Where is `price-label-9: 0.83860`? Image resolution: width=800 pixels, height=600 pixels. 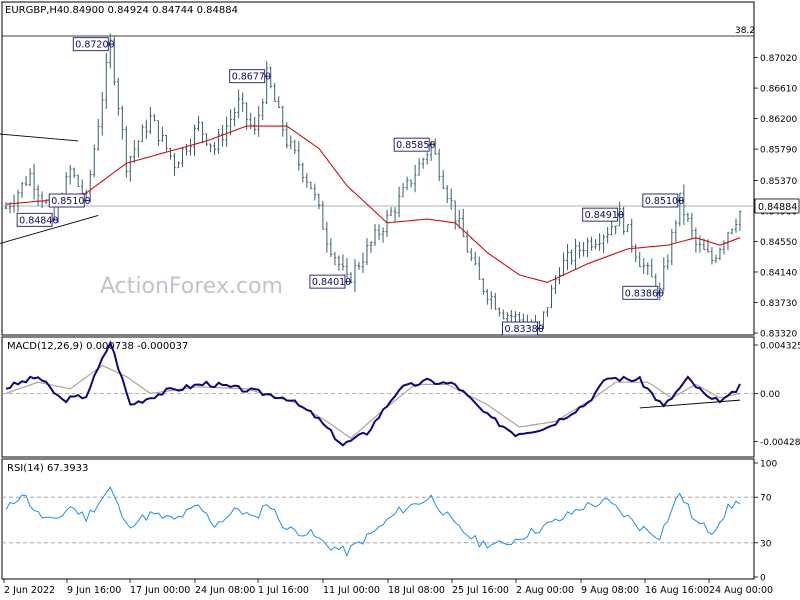
price-label-9: 0.83860 is located at coordinates (643, 292).